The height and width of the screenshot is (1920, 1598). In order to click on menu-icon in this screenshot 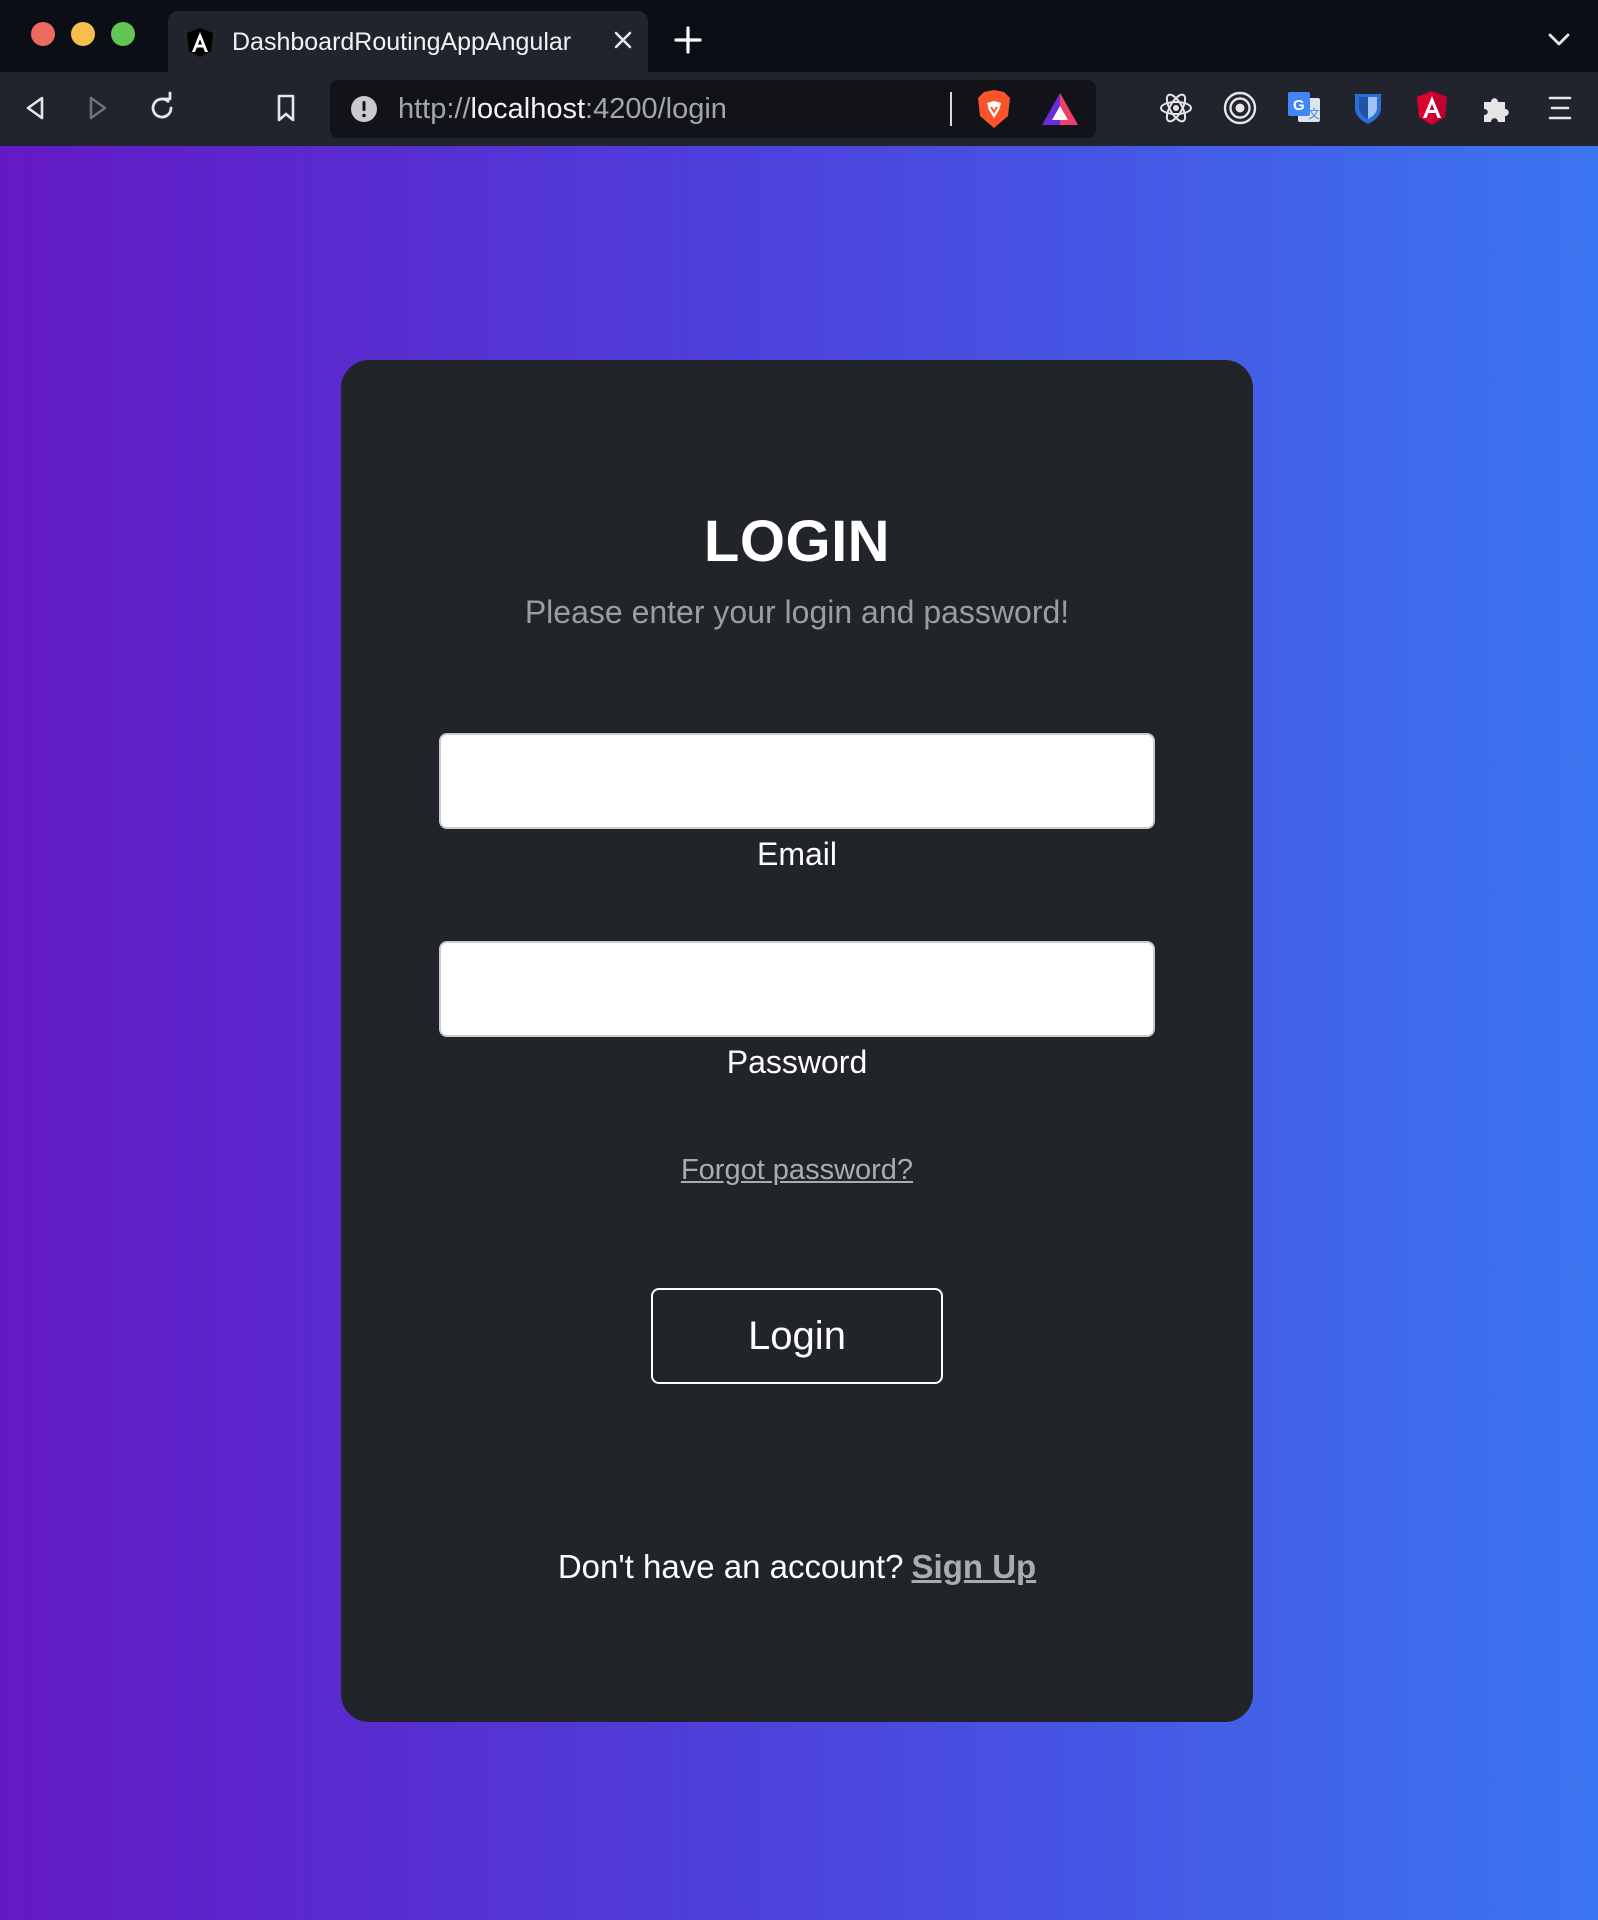, I will do `click(1560, 108)`.